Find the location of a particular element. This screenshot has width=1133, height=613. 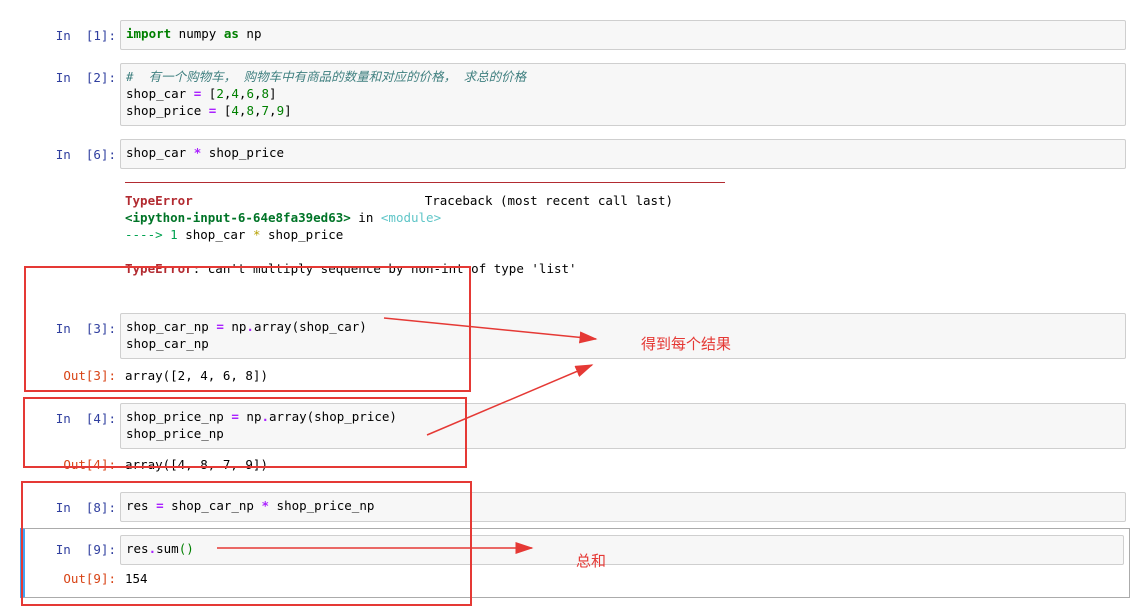

annotation-arrows is located at coordinates (407, 435).